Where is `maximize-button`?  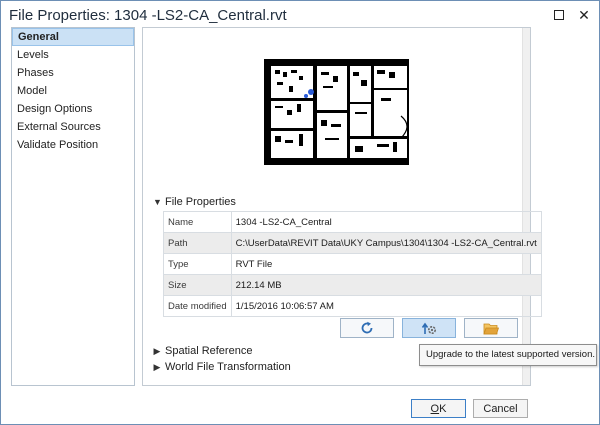
maximize-button is located at coordinates (559, 15).